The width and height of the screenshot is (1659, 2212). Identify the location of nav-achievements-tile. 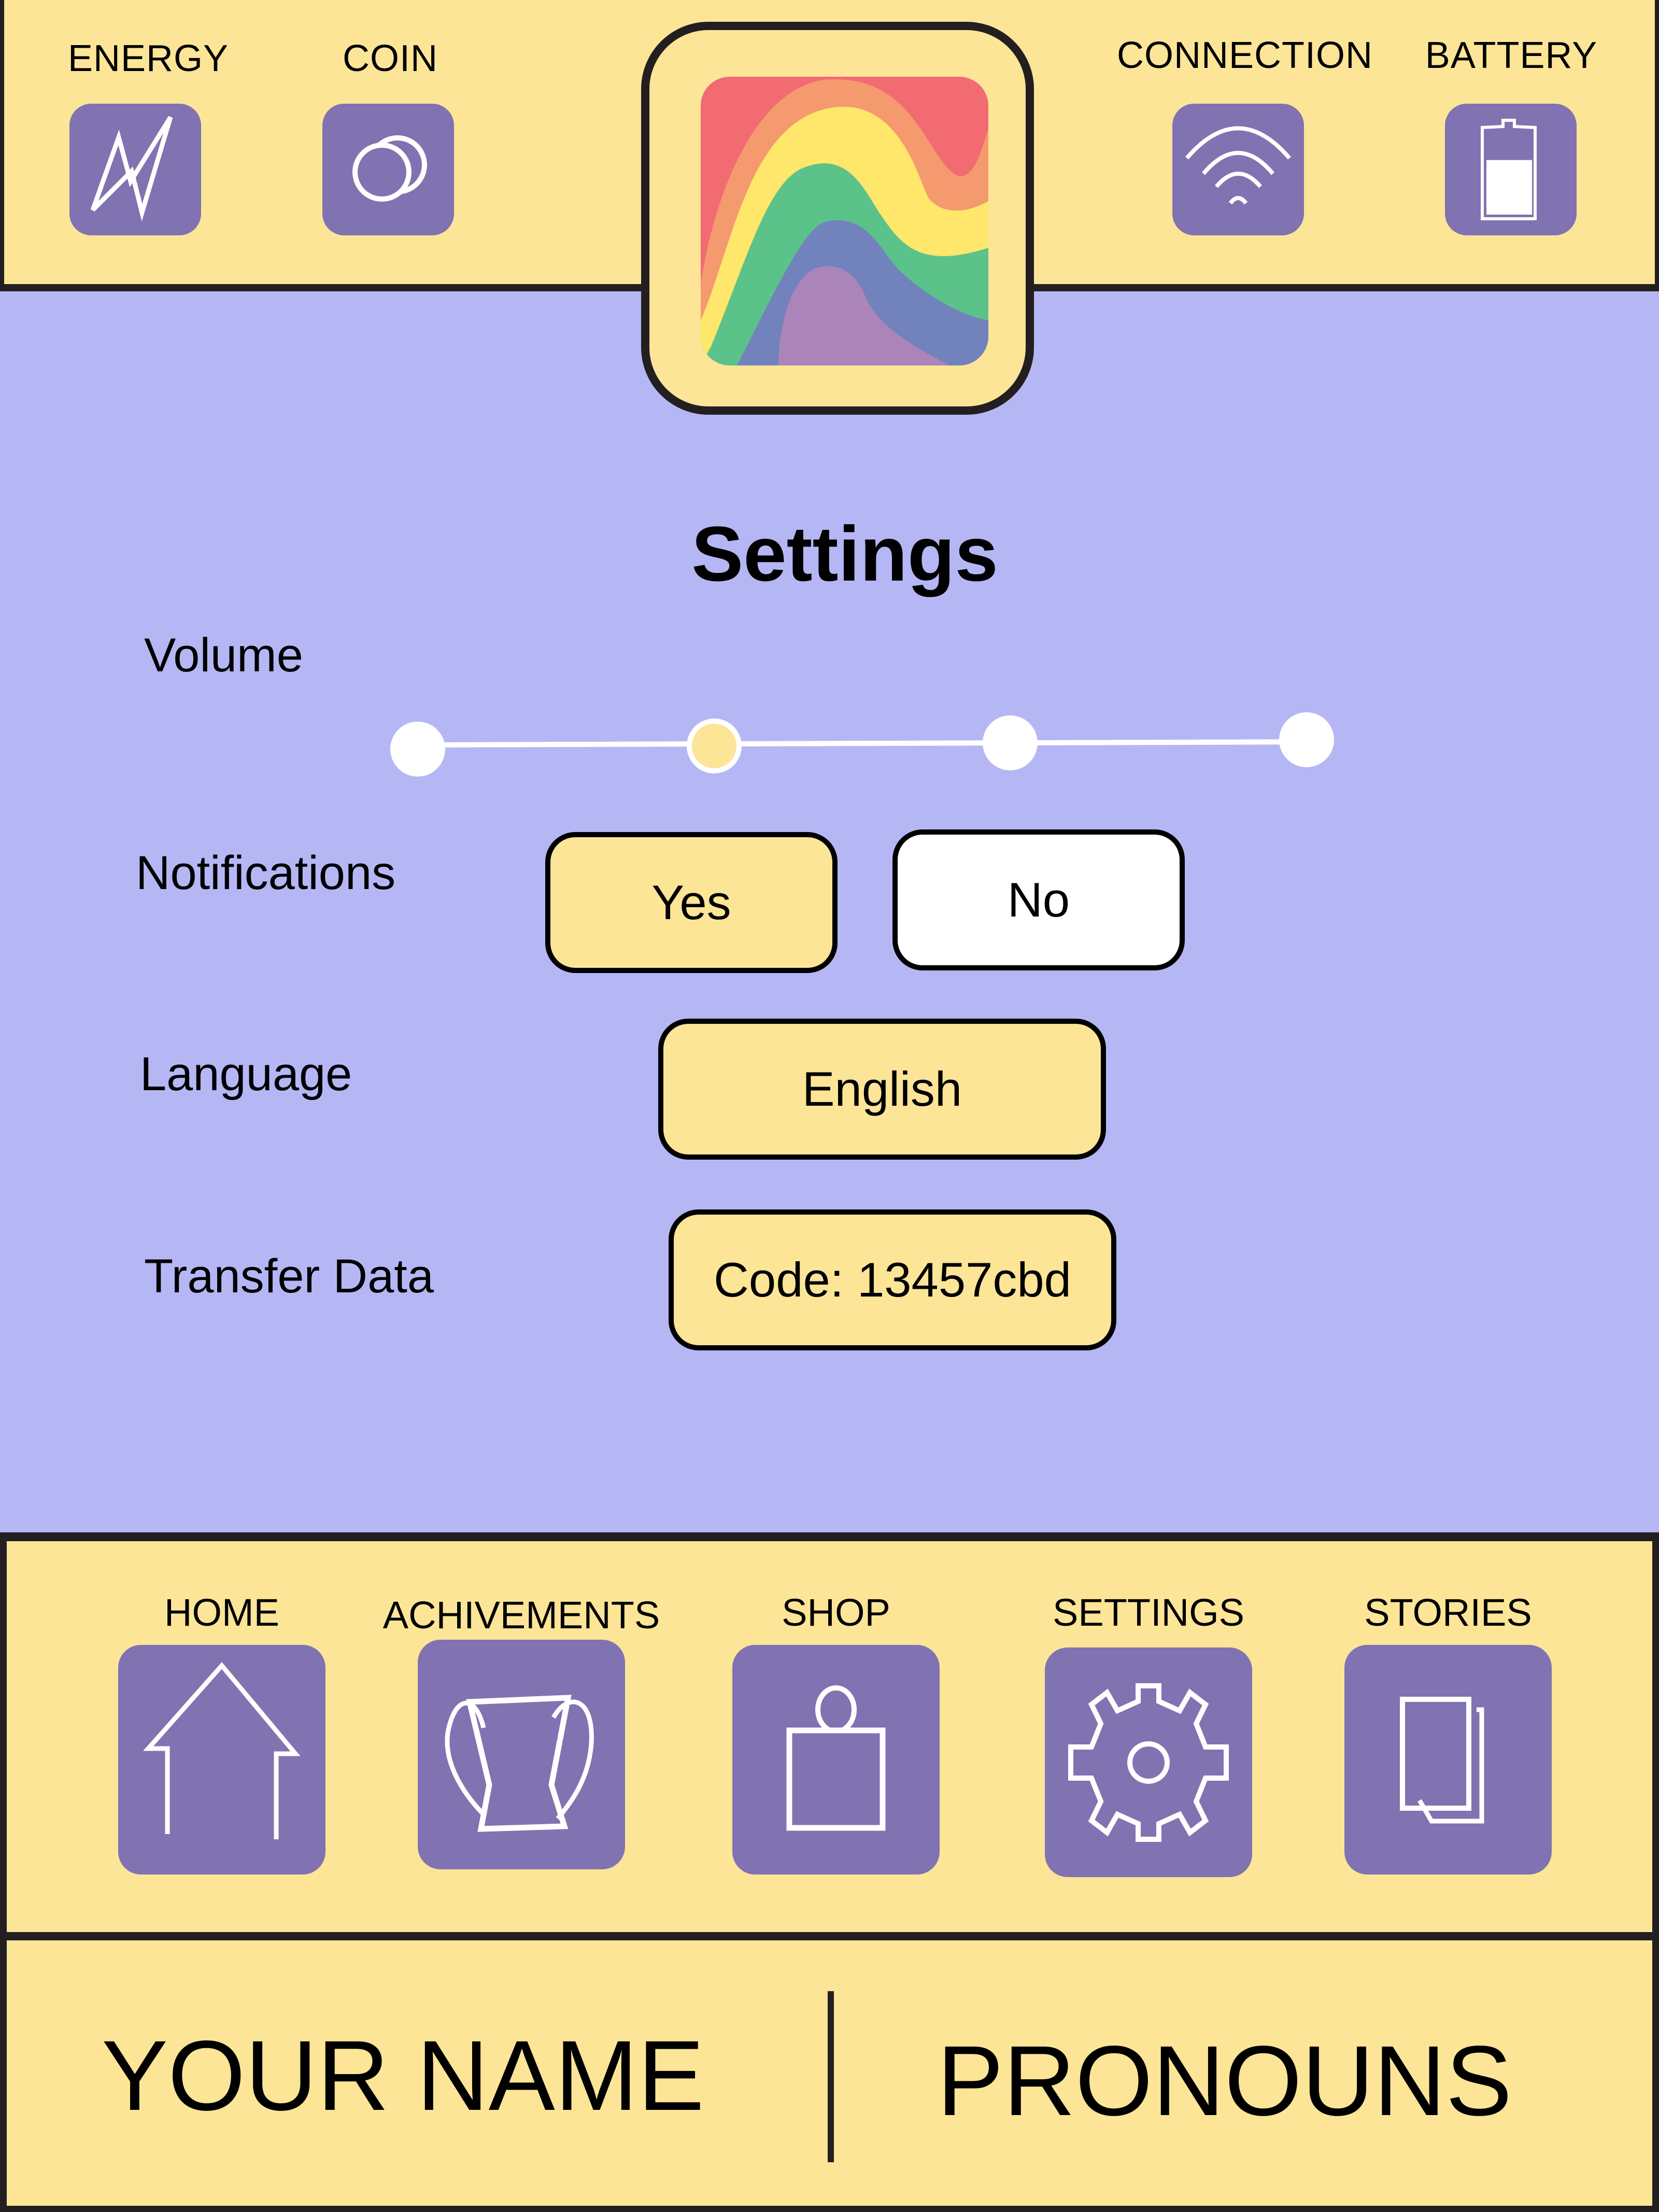
(521, 1754).